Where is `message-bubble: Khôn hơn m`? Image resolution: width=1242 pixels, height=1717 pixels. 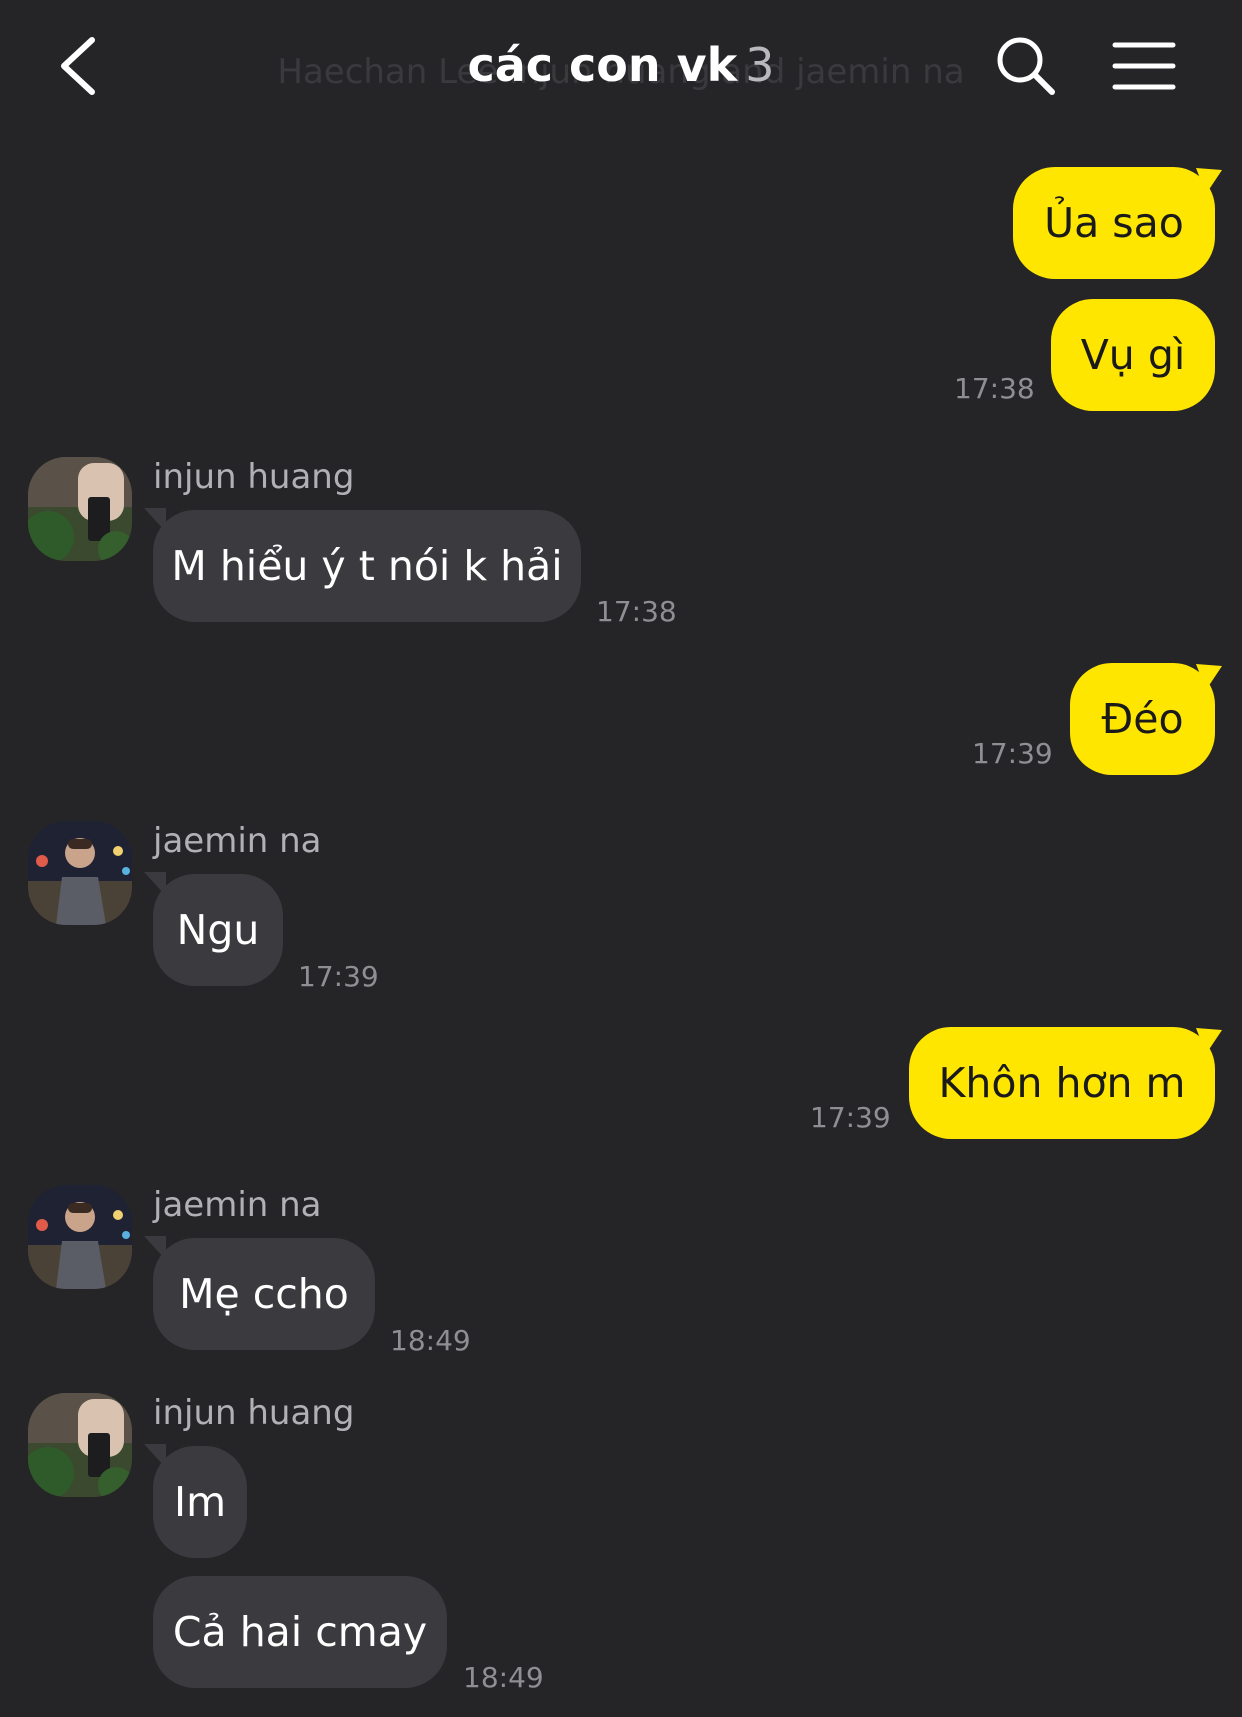 message-bubble: Khôn hơn m is located at coordinates (1062, 1083).